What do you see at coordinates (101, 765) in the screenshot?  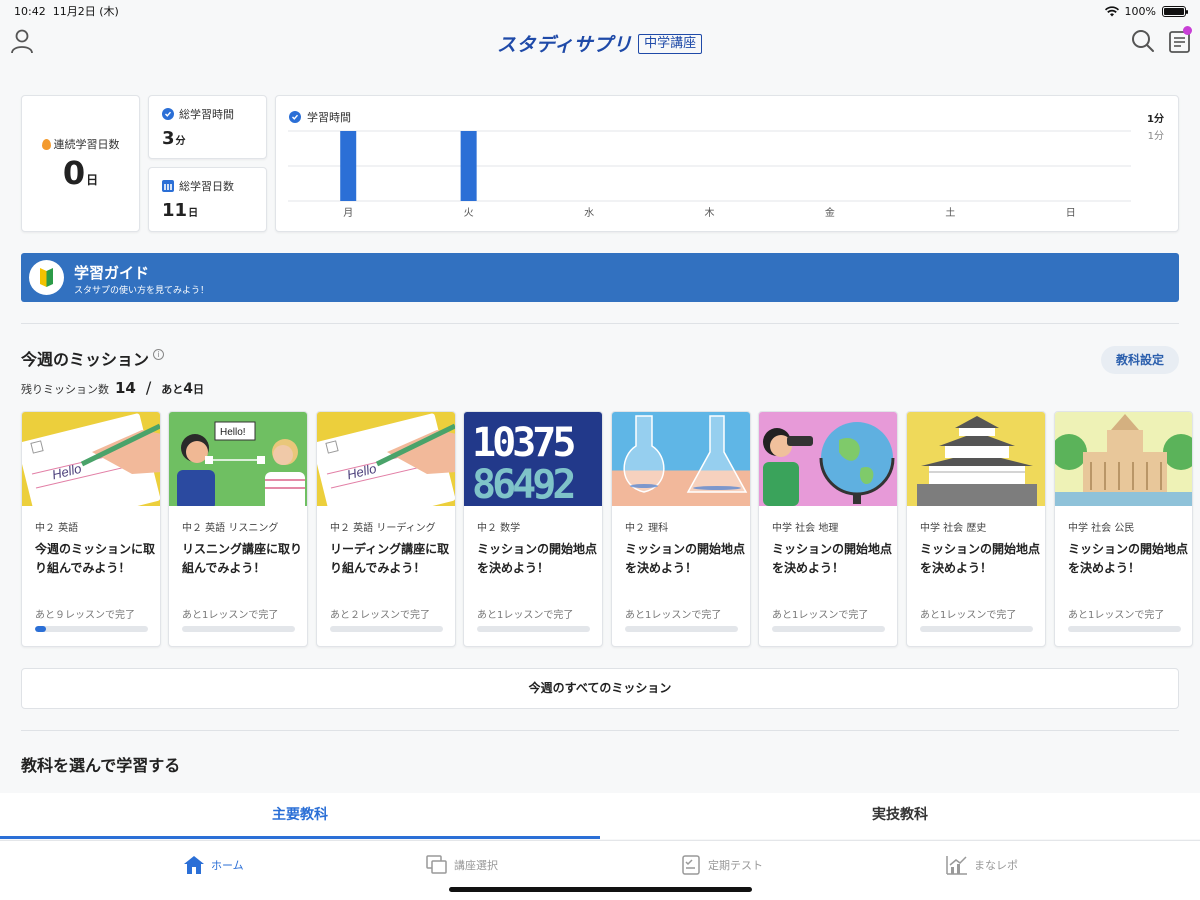 I see `subjects-title: 教科を選んで学習する` at bounding box center [101, 765].